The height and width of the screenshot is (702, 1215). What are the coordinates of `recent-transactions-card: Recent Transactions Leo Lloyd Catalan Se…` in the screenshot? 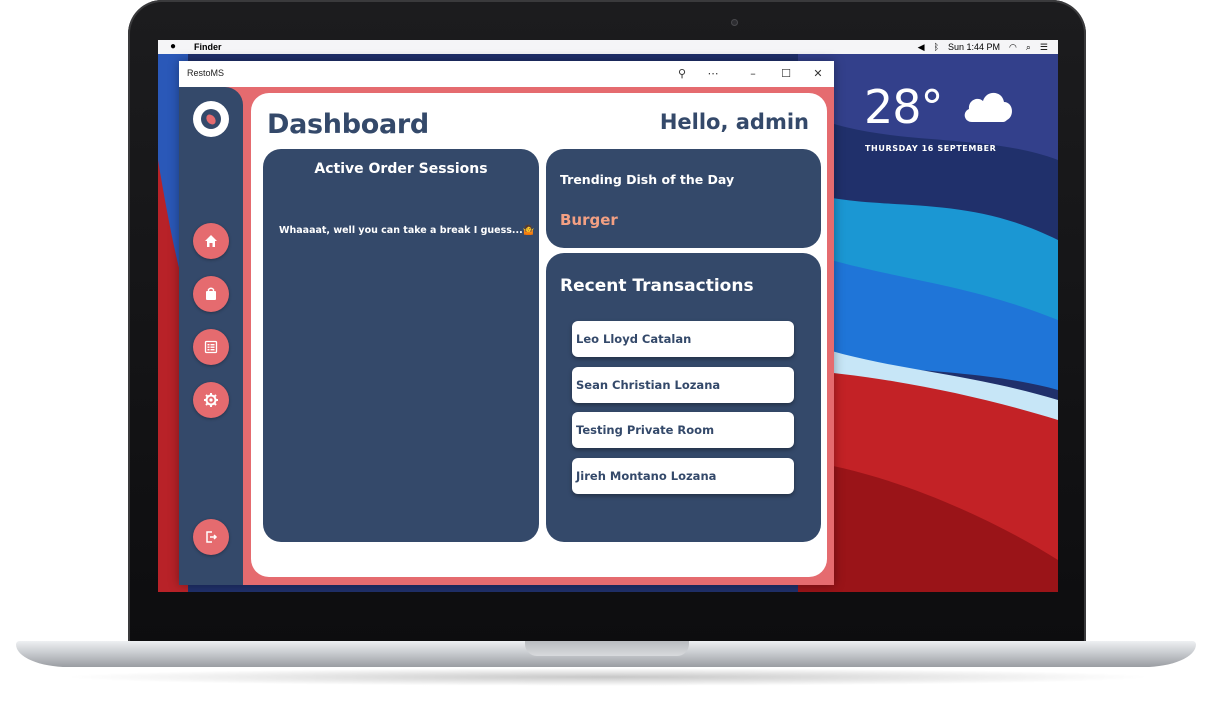 It's located at (683, 397).